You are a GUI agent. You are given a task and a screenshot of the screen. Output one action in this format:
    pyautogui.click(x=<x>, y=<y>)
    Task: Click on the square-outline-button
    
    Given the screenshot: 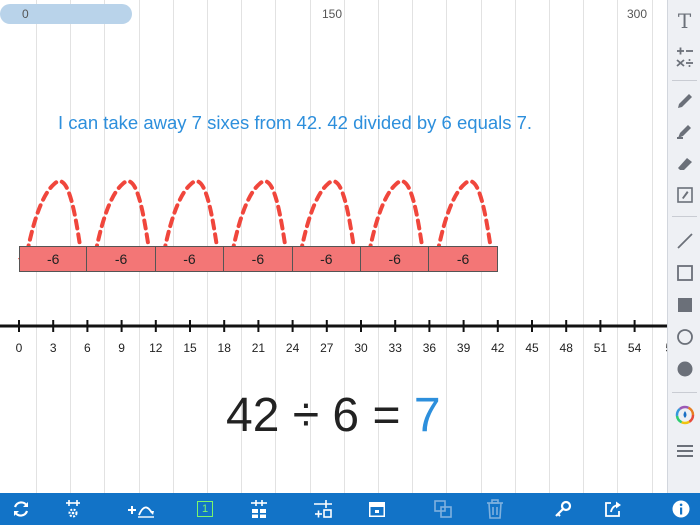 What is the action you would take?
    pyautogui.click(x=684, y=273)
    